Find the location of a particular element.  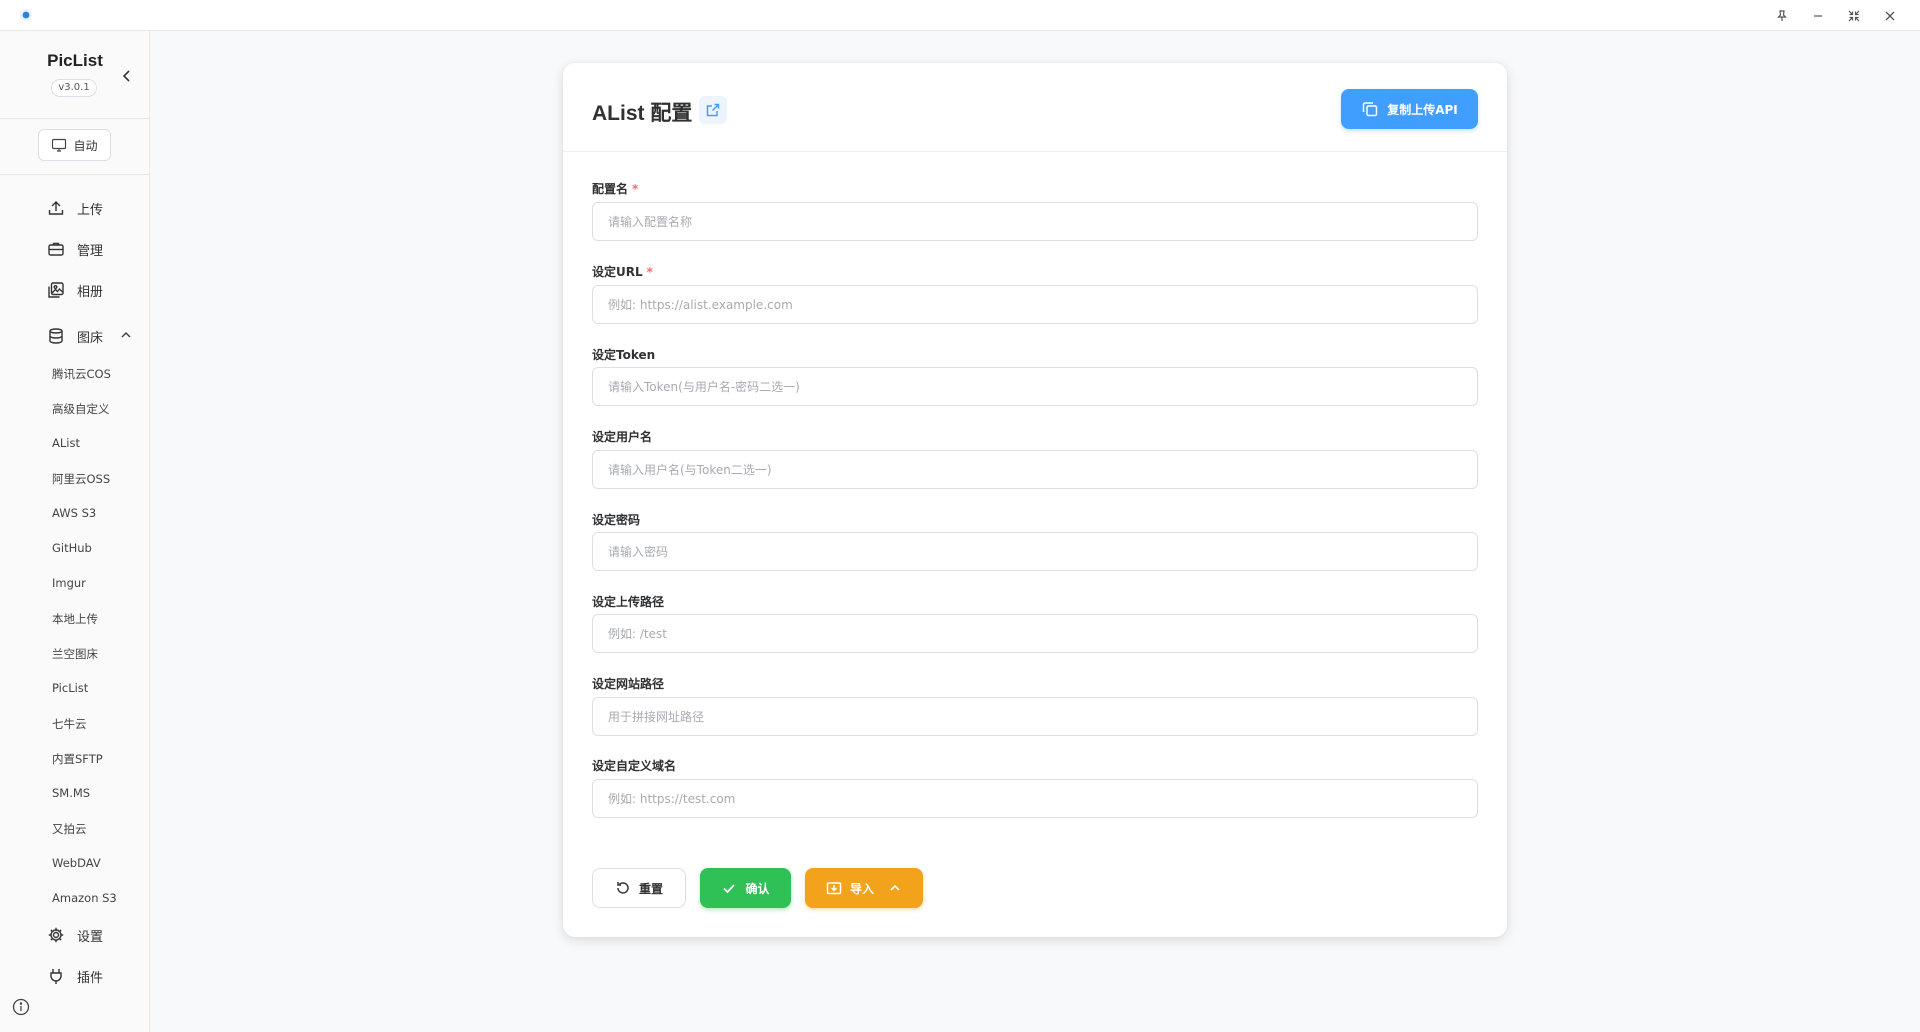

host-item-aliyun-oss: 阿里云OSS is located at coordinates (81, 479).